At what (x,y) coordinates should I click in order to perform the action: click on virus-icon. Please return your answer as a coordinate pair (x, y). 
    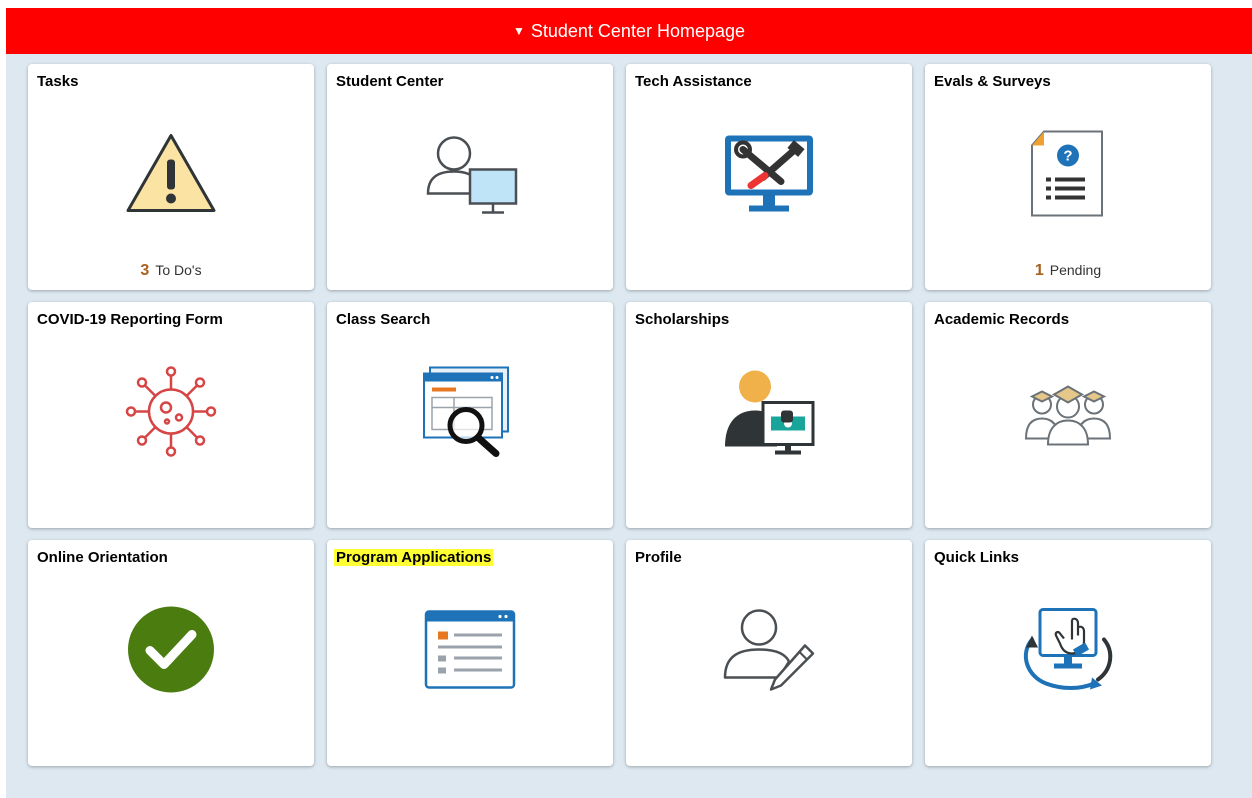
    Looking at the image, I should click on (171, 414).